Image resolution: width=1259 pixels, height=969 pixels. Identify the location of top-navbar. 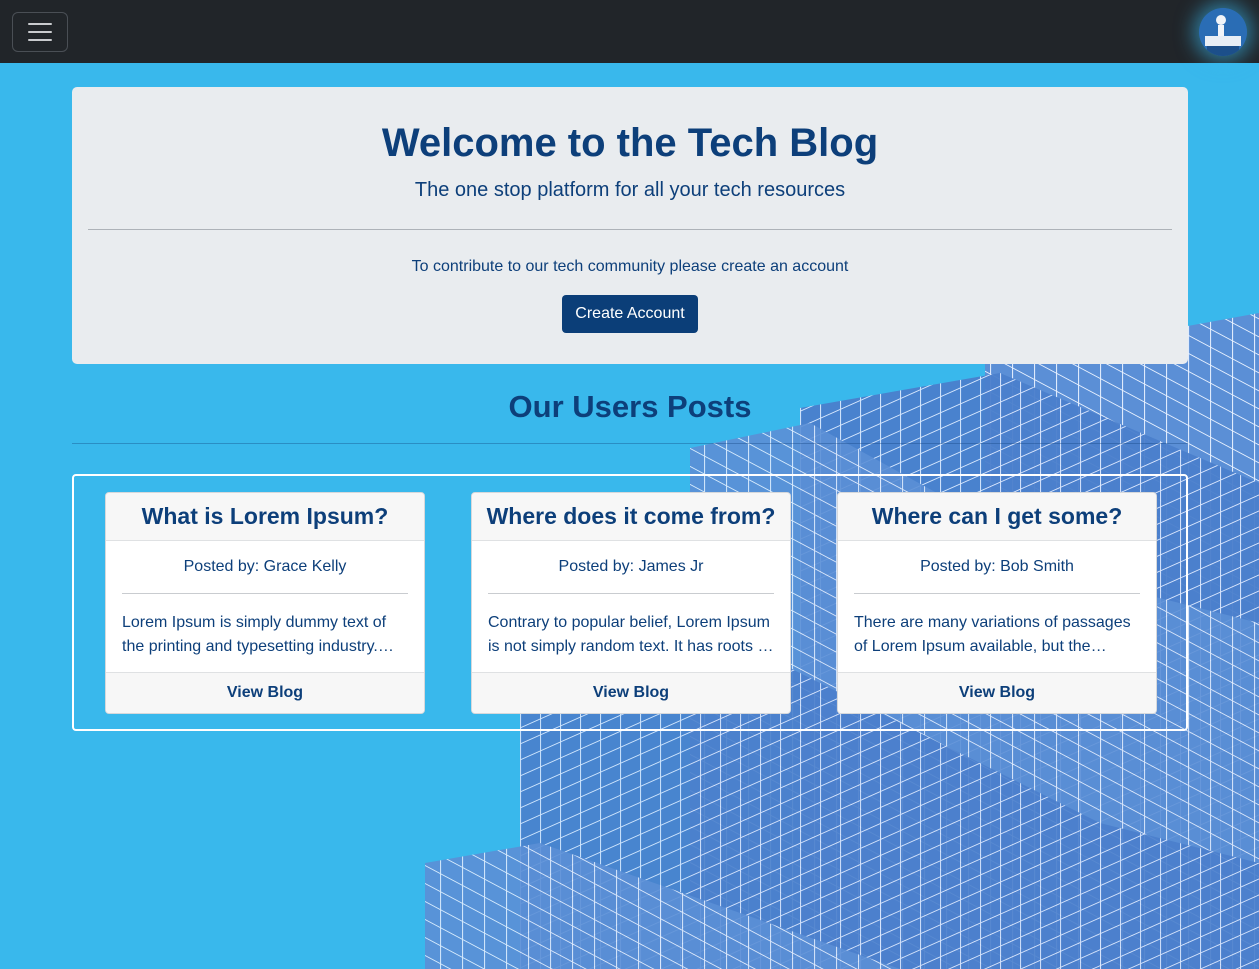
(629, 31).